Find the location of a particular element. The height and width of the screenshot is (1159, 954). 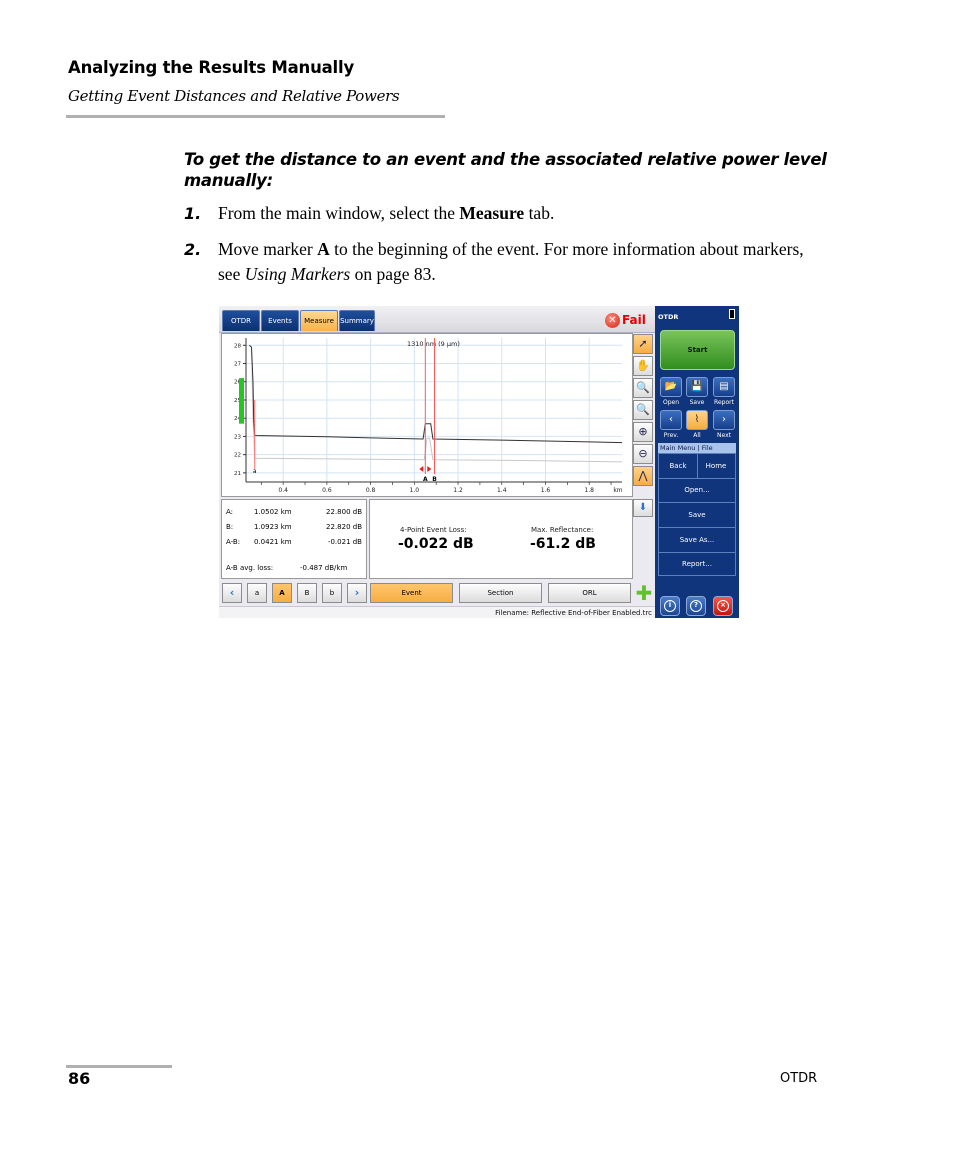

menu-breadcrumb: Main Menu | File is located at coordinates (697, 448).